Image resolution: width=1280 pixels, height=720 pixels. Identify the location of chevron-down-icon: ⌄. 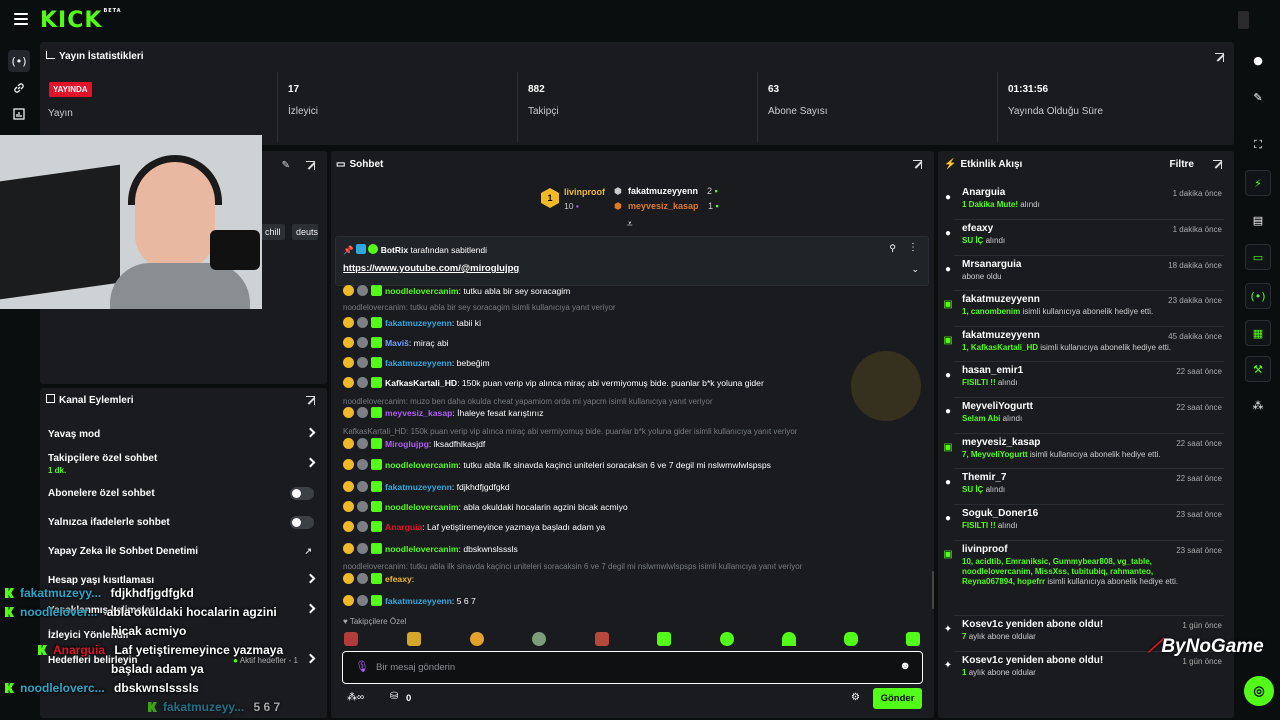
(915, 269).